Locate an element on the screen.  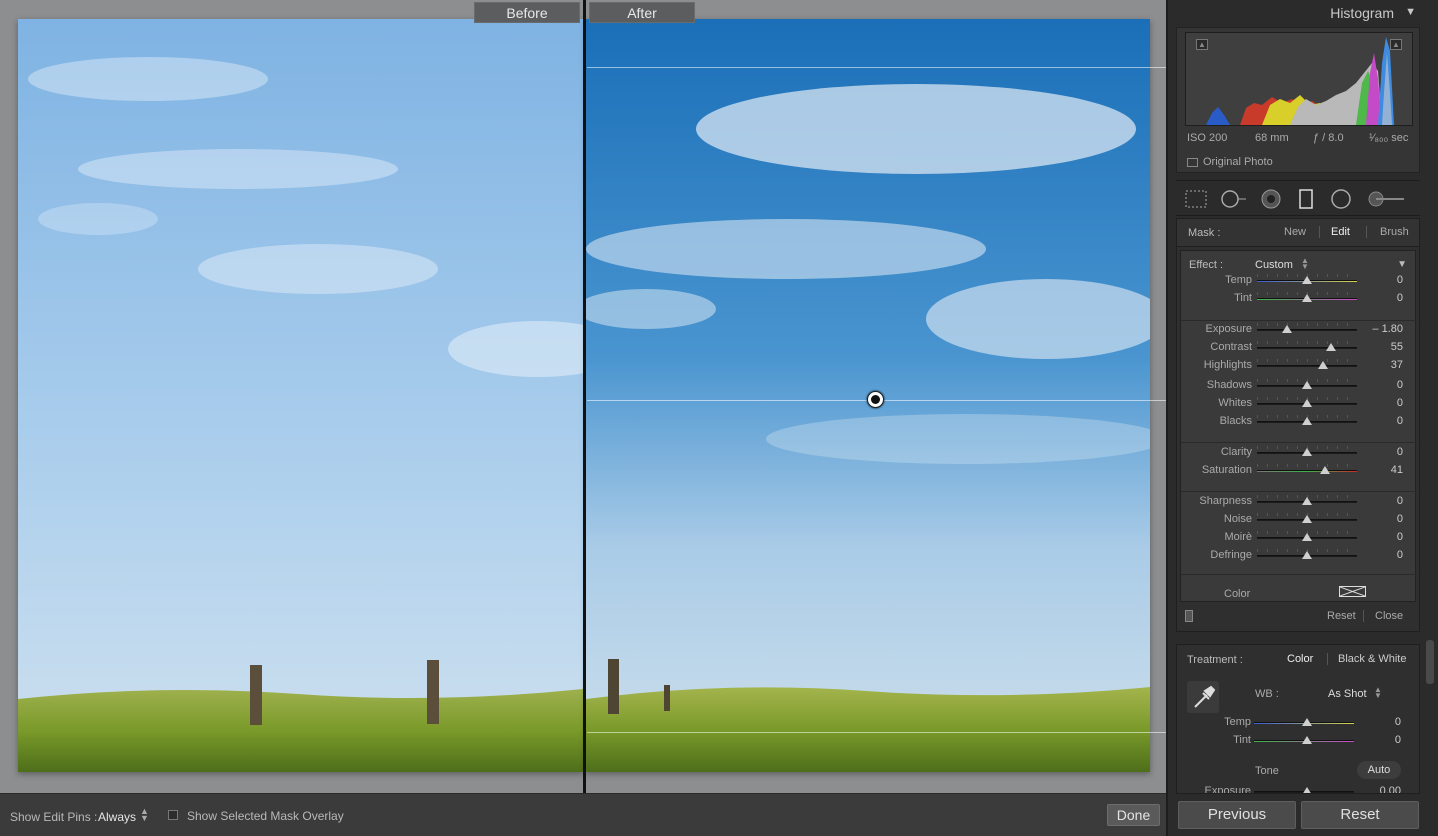
slider-value: 0.00 is located at coordinates (1390, 789).